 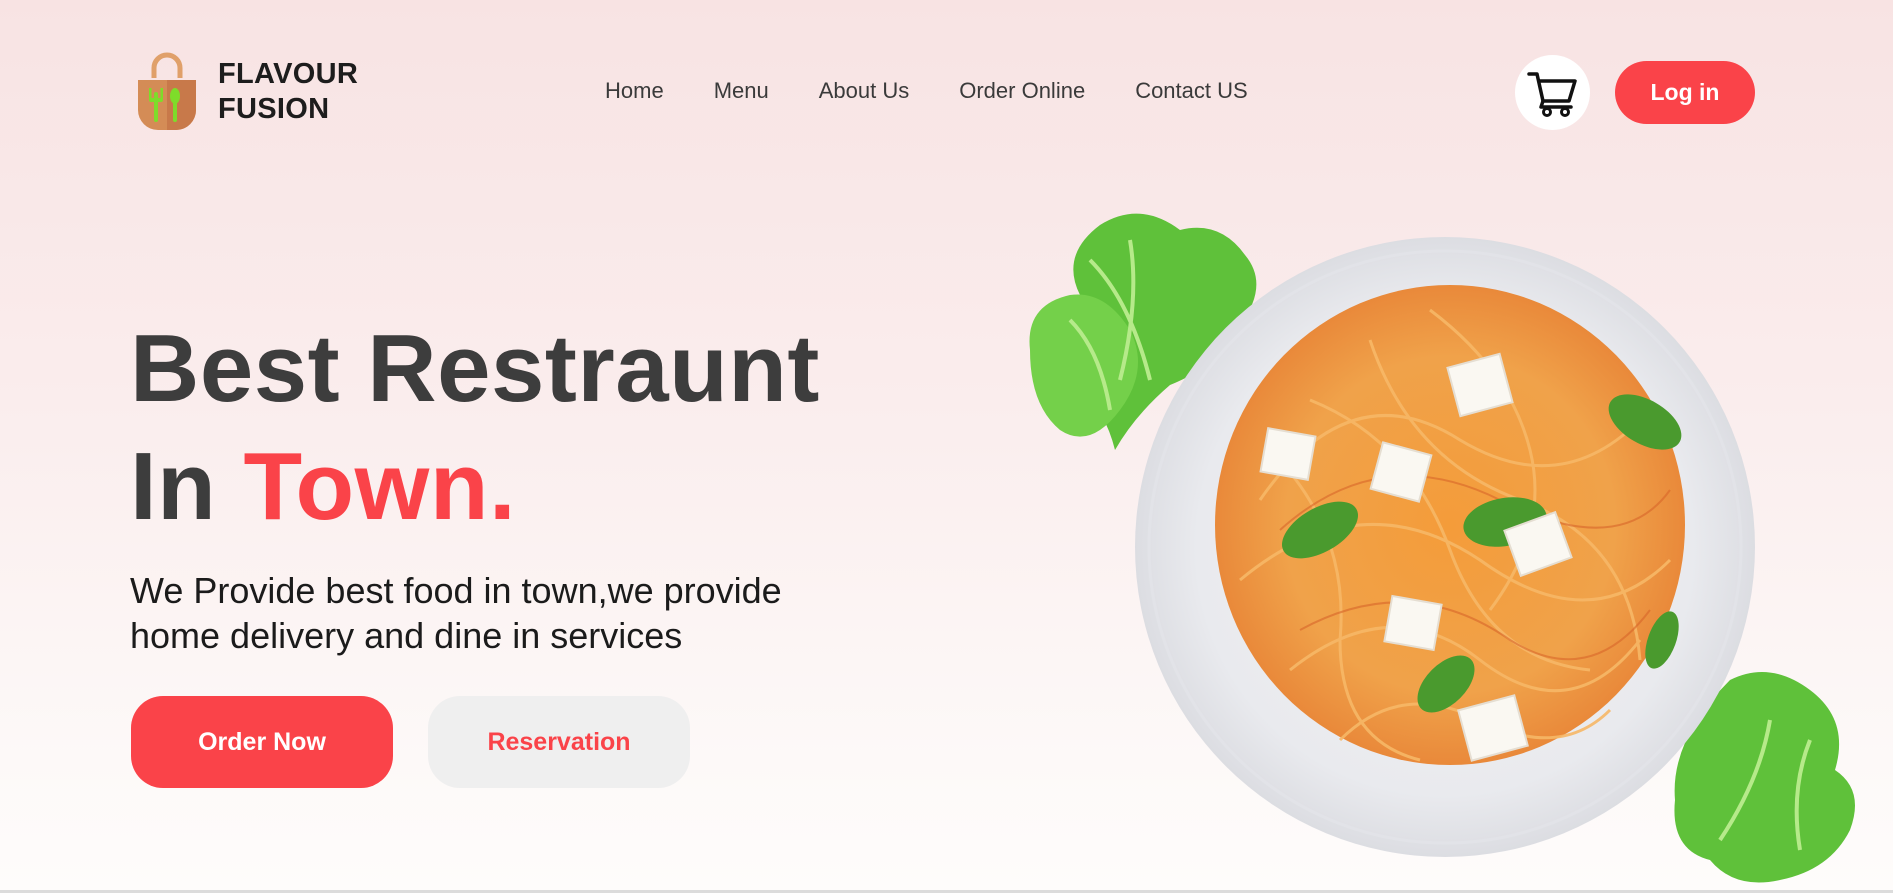 I want to click on brand-name-line1: FLAVOUR, so click(x=288, y=74).